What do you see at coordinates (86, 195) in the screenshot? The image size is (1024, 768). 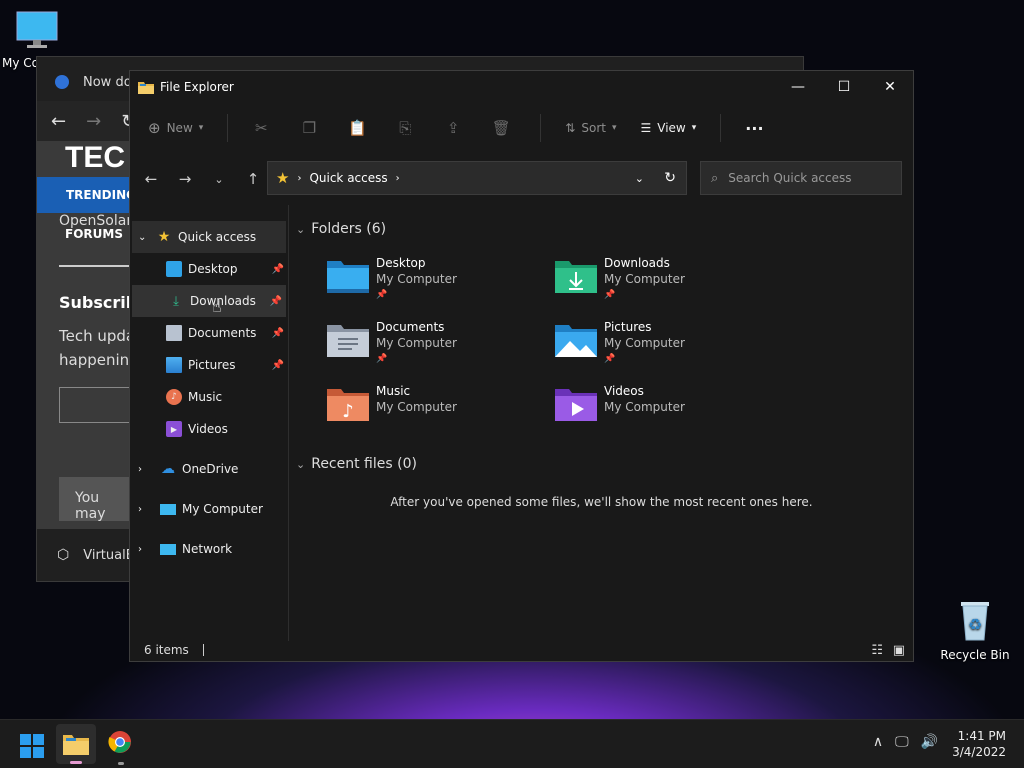 I see `trending-nav: TRENDING` at bounding box center [86, 195].